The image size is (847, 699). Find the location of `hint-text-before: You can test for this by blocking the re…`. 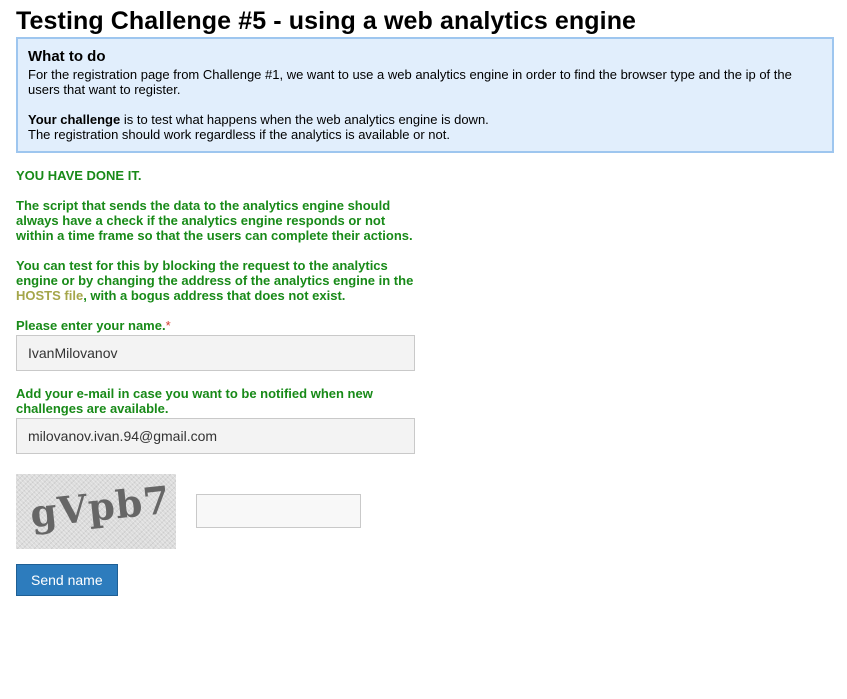

hint-text-before: You can test for this by blocking the re… is located at coordinates (215, 273).